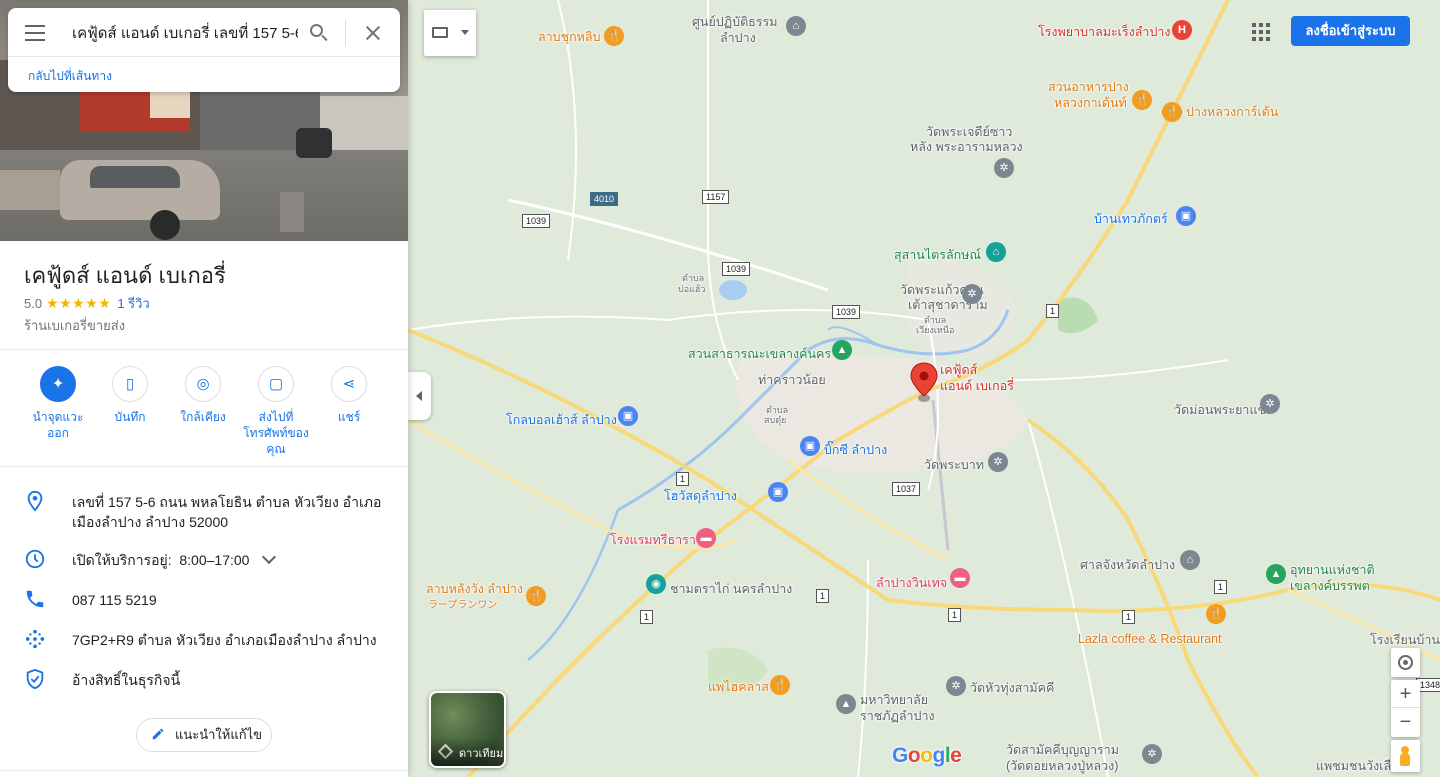  What do you see at coordinates (203, 384) in the screenshot?
I see `nearby-icon: ◎` at bounding box center [203, 384].